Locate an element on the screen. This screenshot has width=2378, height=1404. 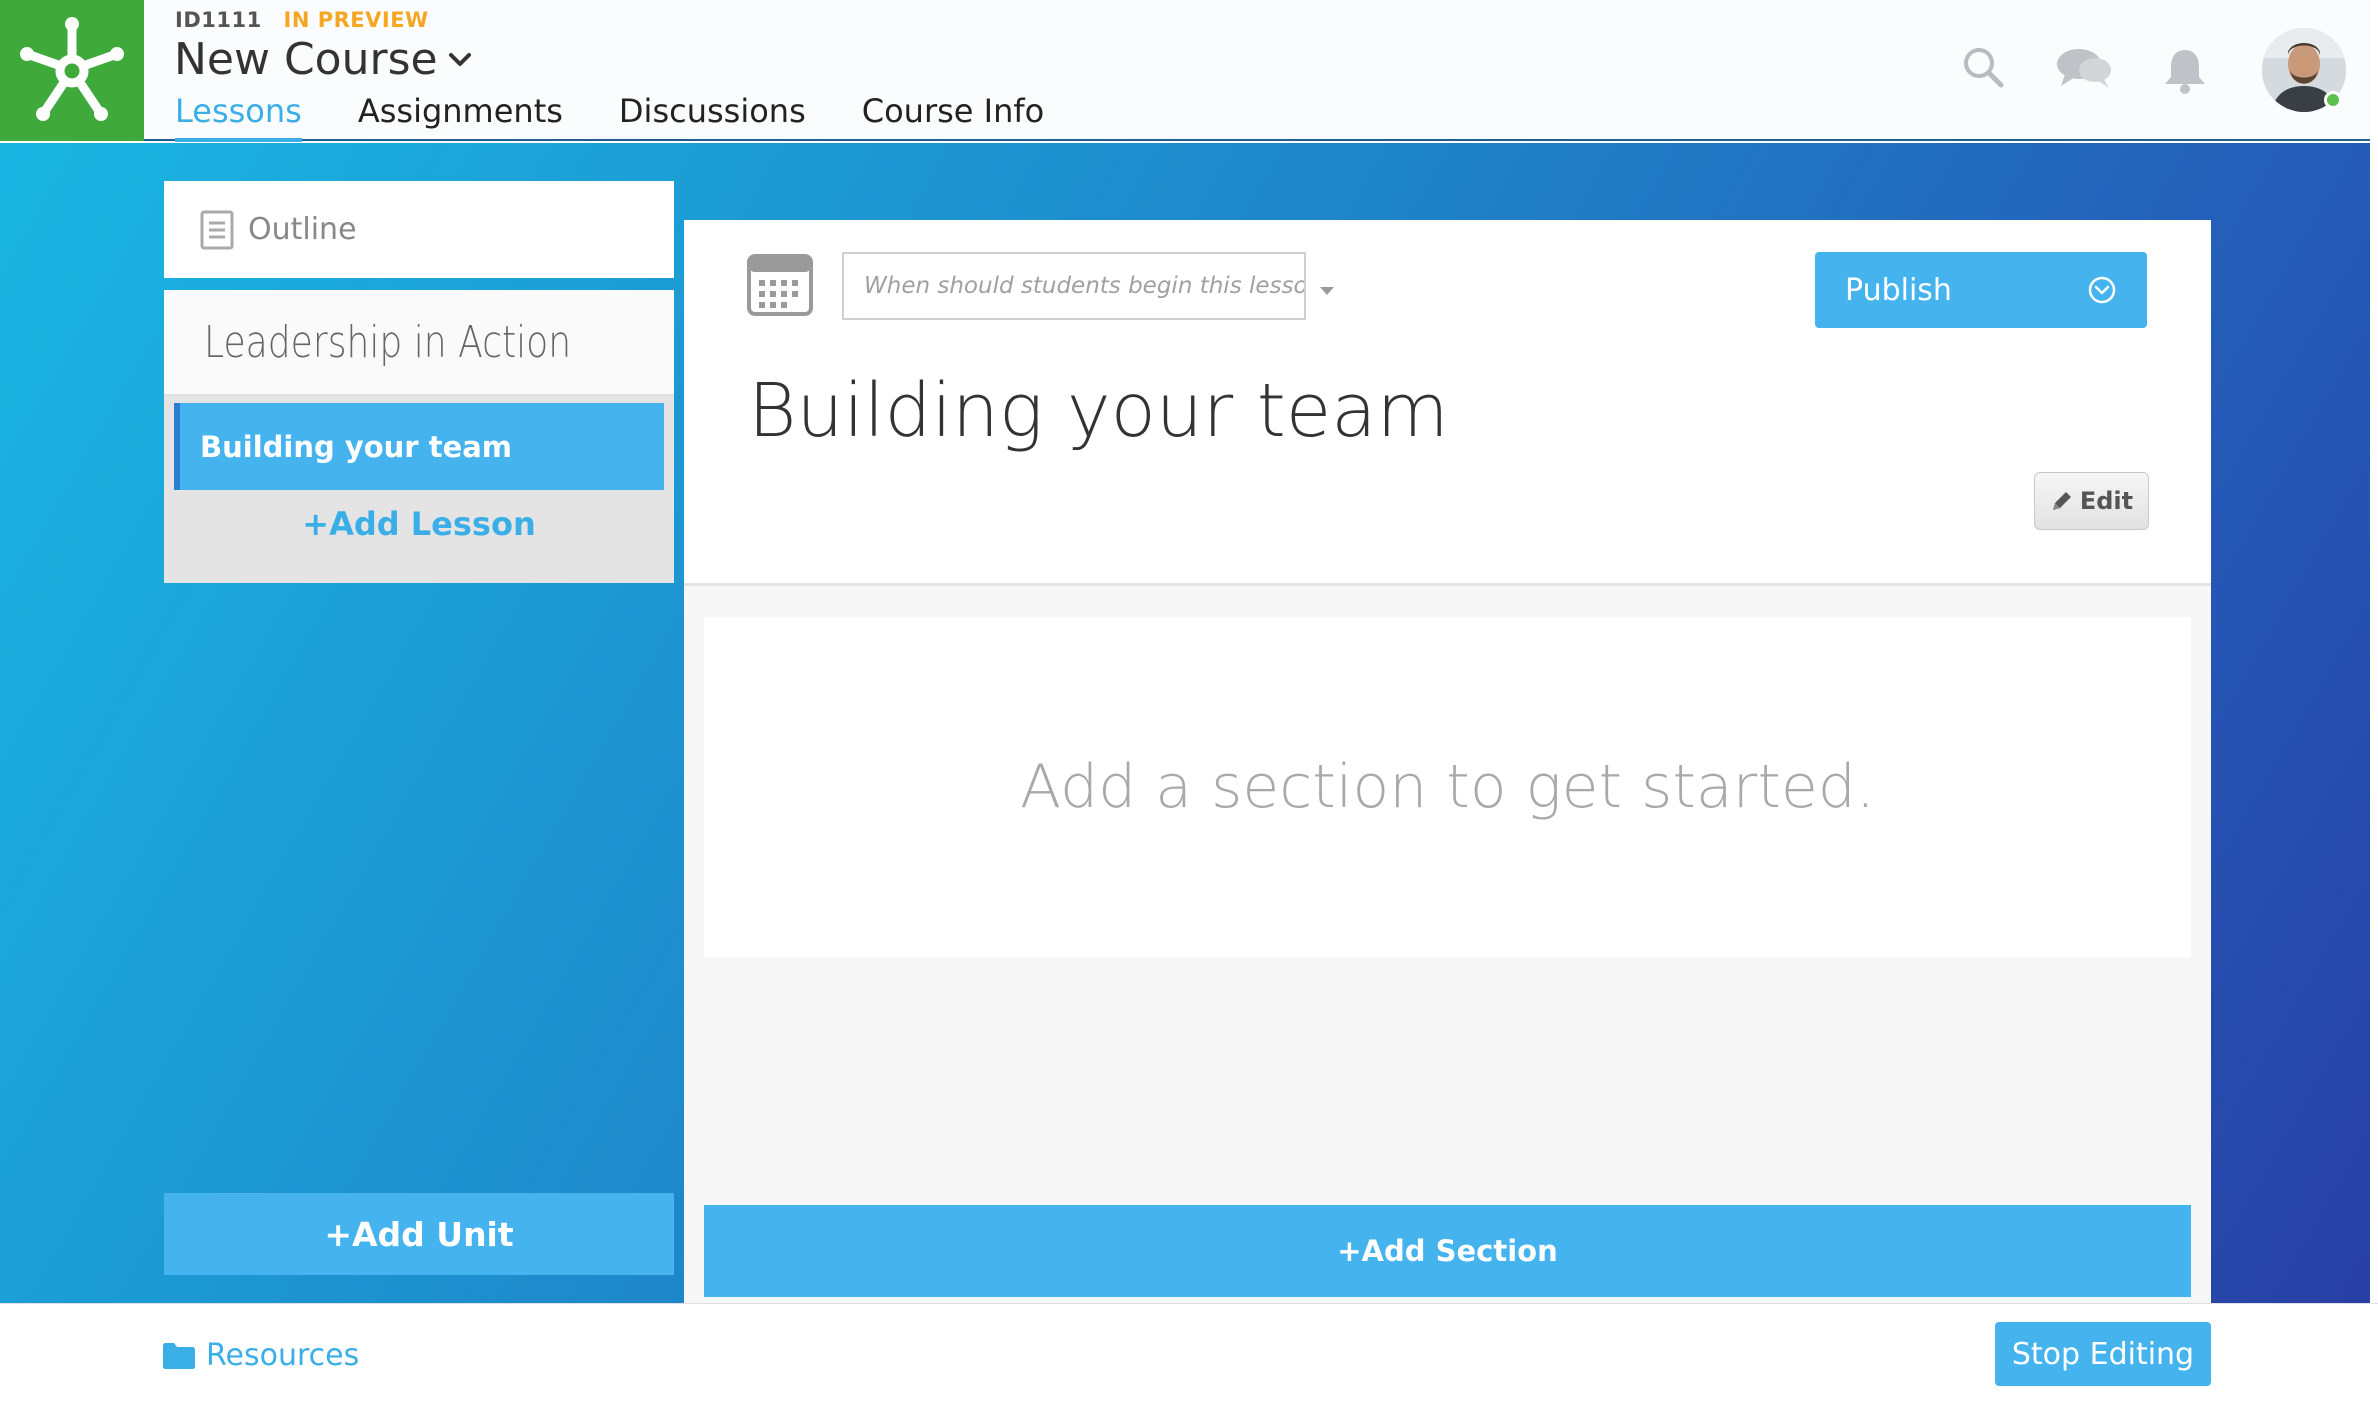
search-icon is located at coordinates (1983, 69).